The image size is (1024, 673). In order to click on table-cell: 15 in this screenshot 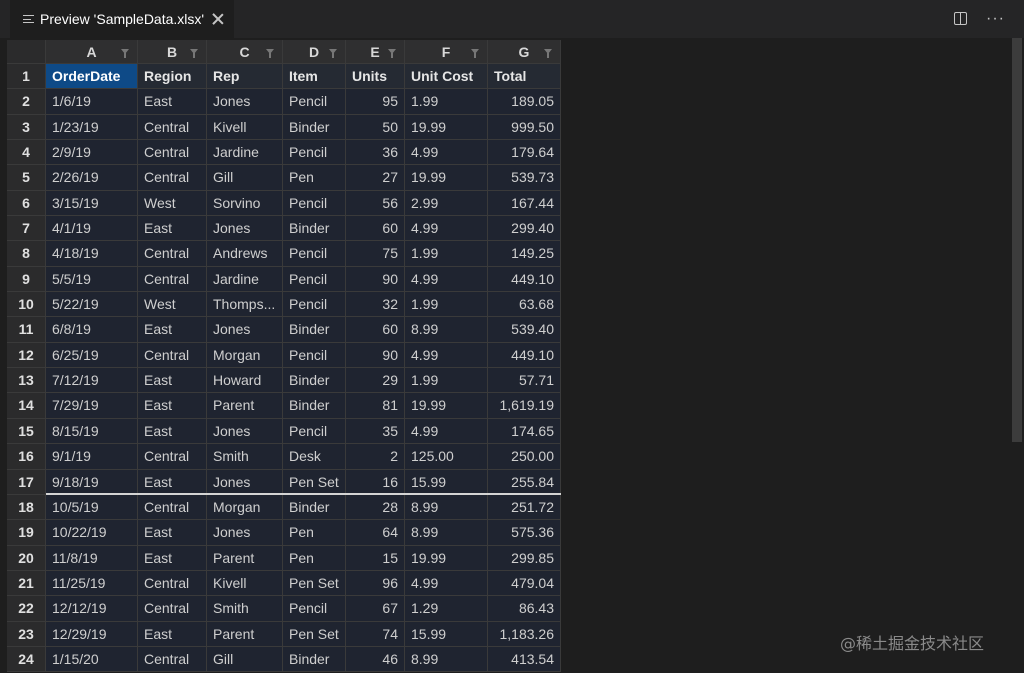, I will do `click(375, 558)`.